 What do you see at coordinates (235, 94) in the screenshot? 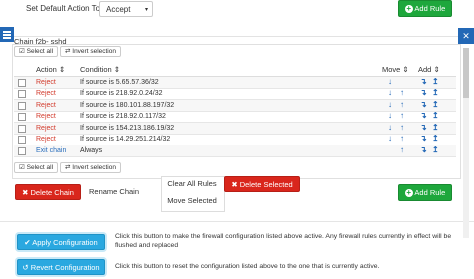
I see `table-row: Reject If source is 218.92.0.24/32 ↓ ↑ ↴ ↥` at bounding box center [235, 94].